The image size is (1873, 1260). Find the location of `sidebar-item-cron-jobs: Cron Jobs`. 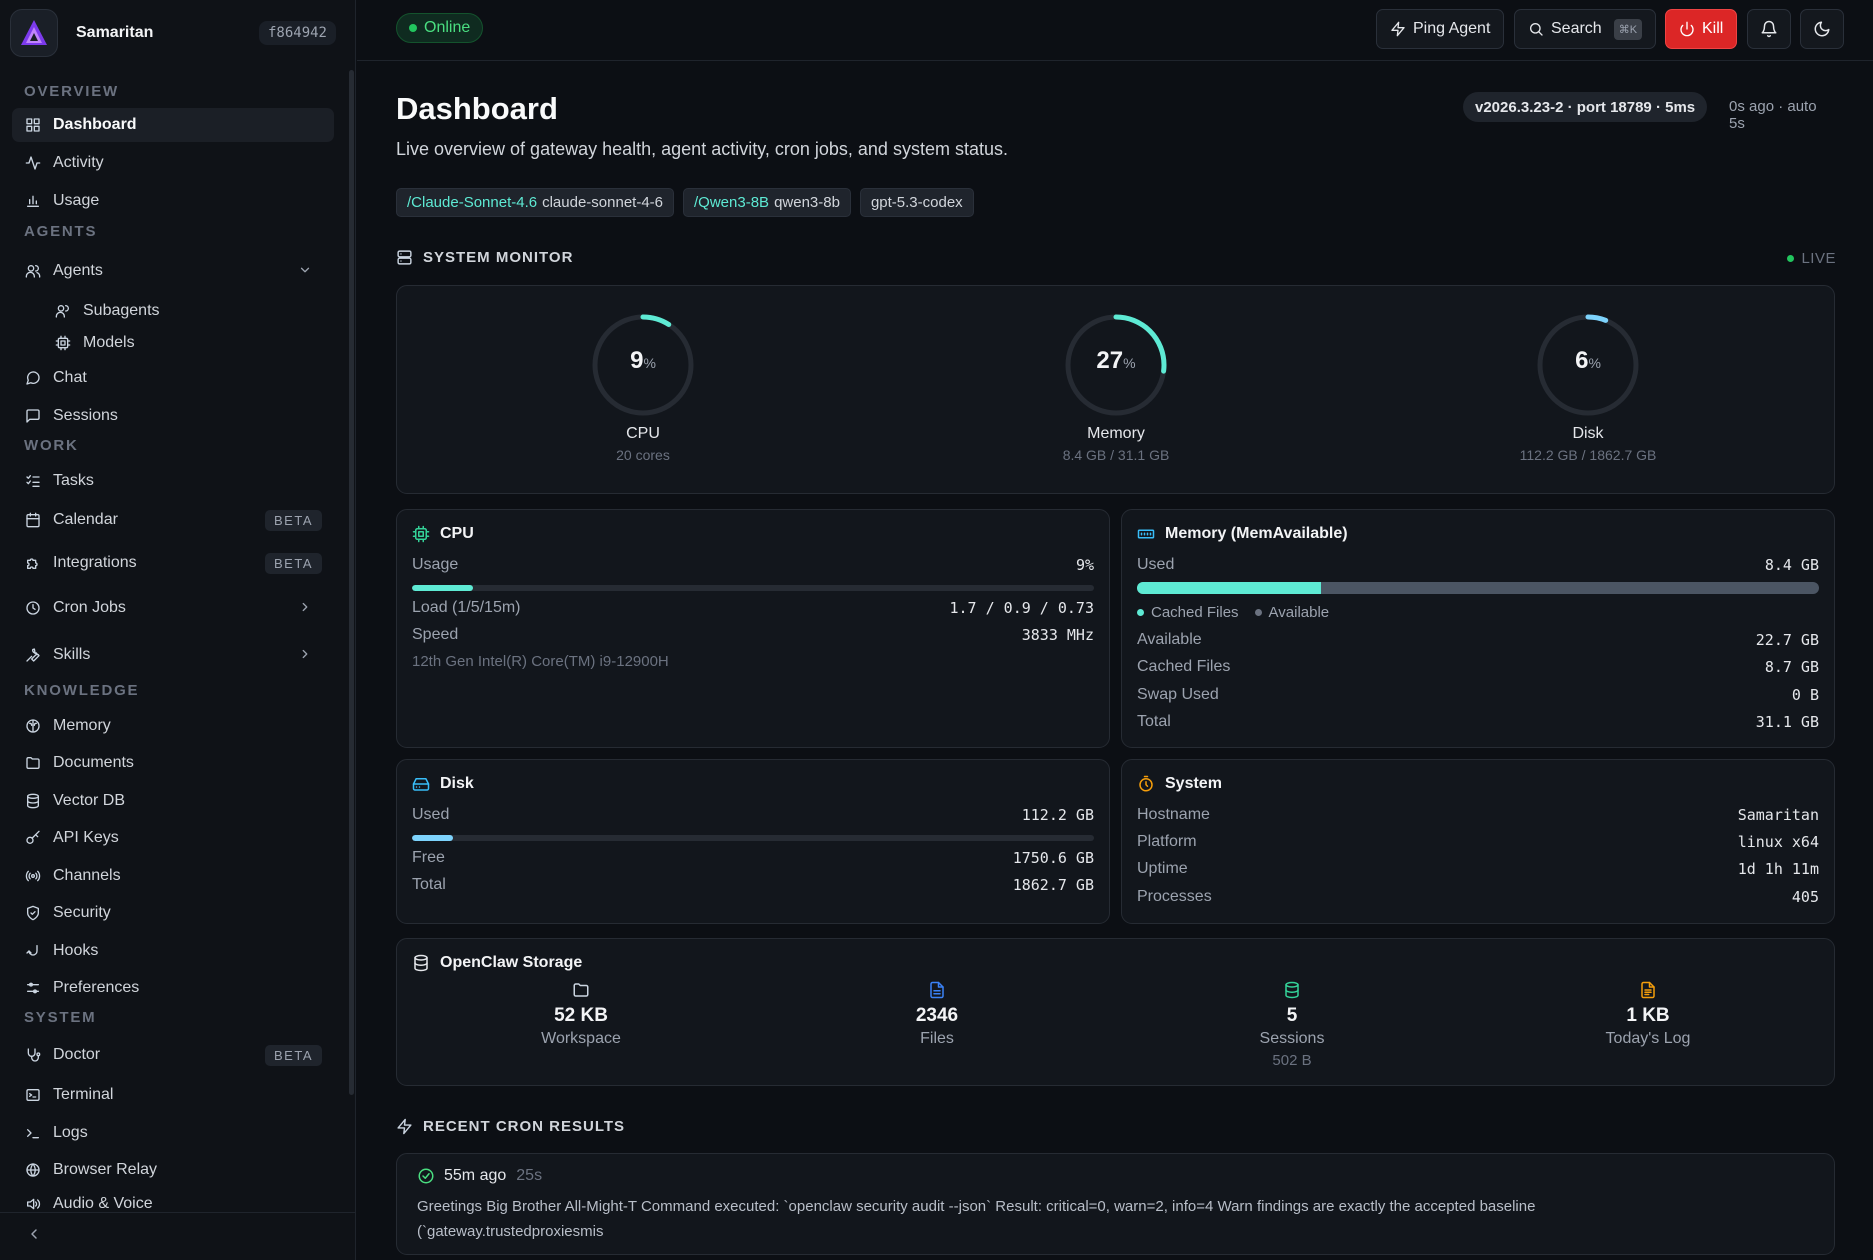

sidebar-item-cron-jobs: Cron Jobs is located at coordinates (173, 608).